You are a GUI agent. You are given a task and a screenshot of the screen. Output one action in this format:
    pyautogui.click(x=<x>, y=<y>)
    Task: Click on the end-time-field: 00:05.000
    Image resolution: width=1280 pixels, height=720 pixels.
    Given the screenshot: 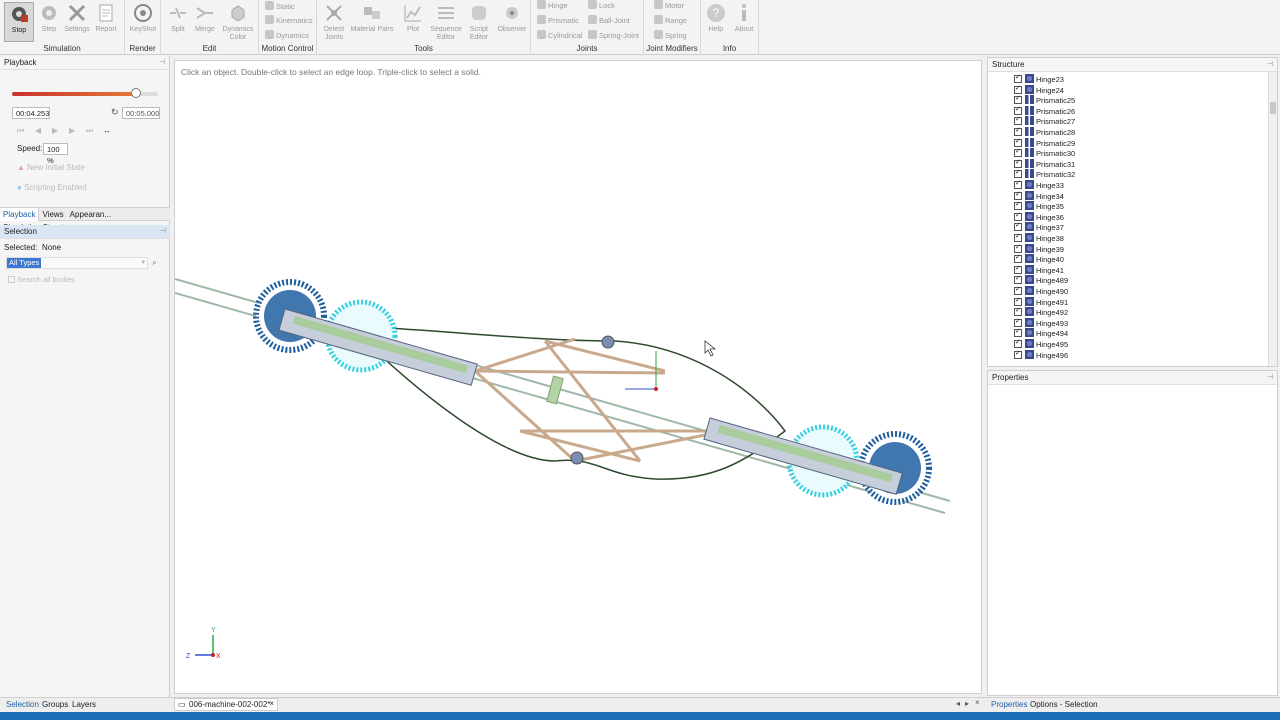 What is the action you would take?
    pyautogui.click(x=141, y=113)
    